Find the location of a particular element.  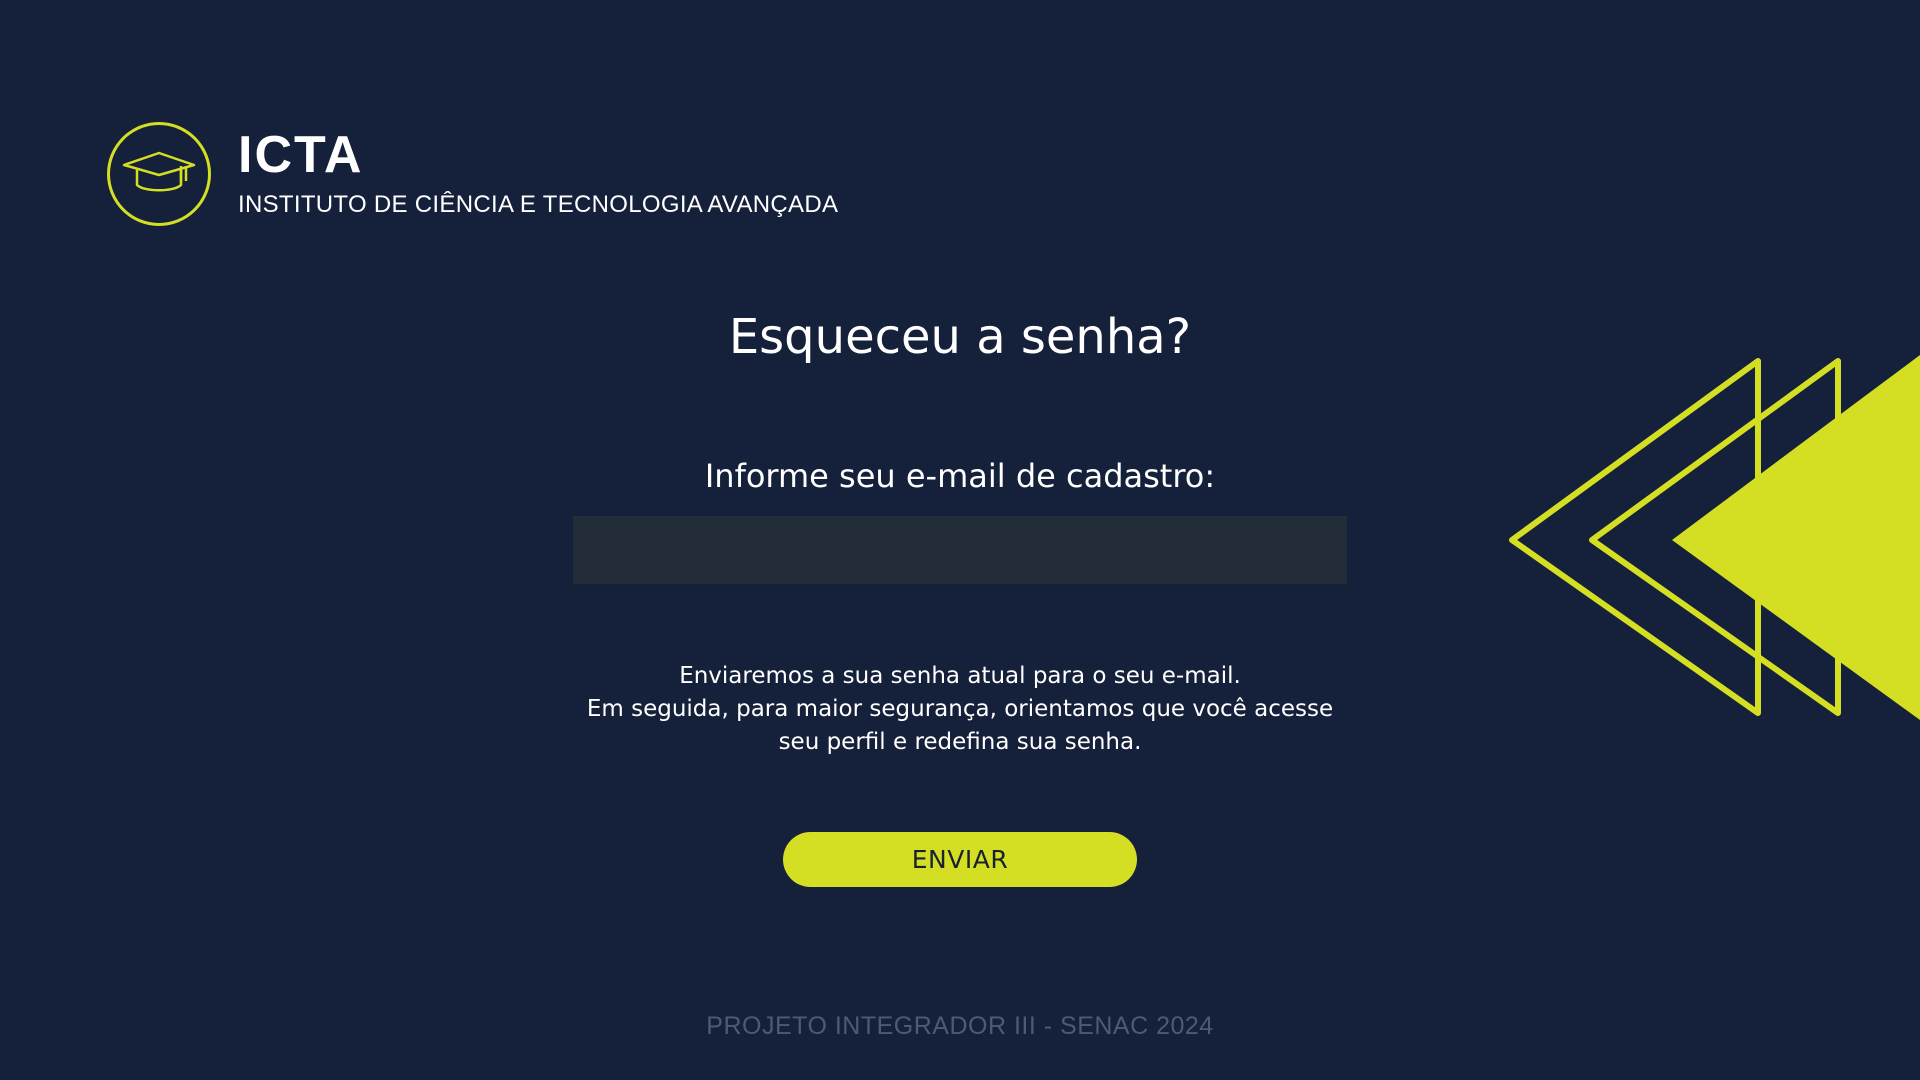

decorative-triangles is located at coordinates (1714, 537).